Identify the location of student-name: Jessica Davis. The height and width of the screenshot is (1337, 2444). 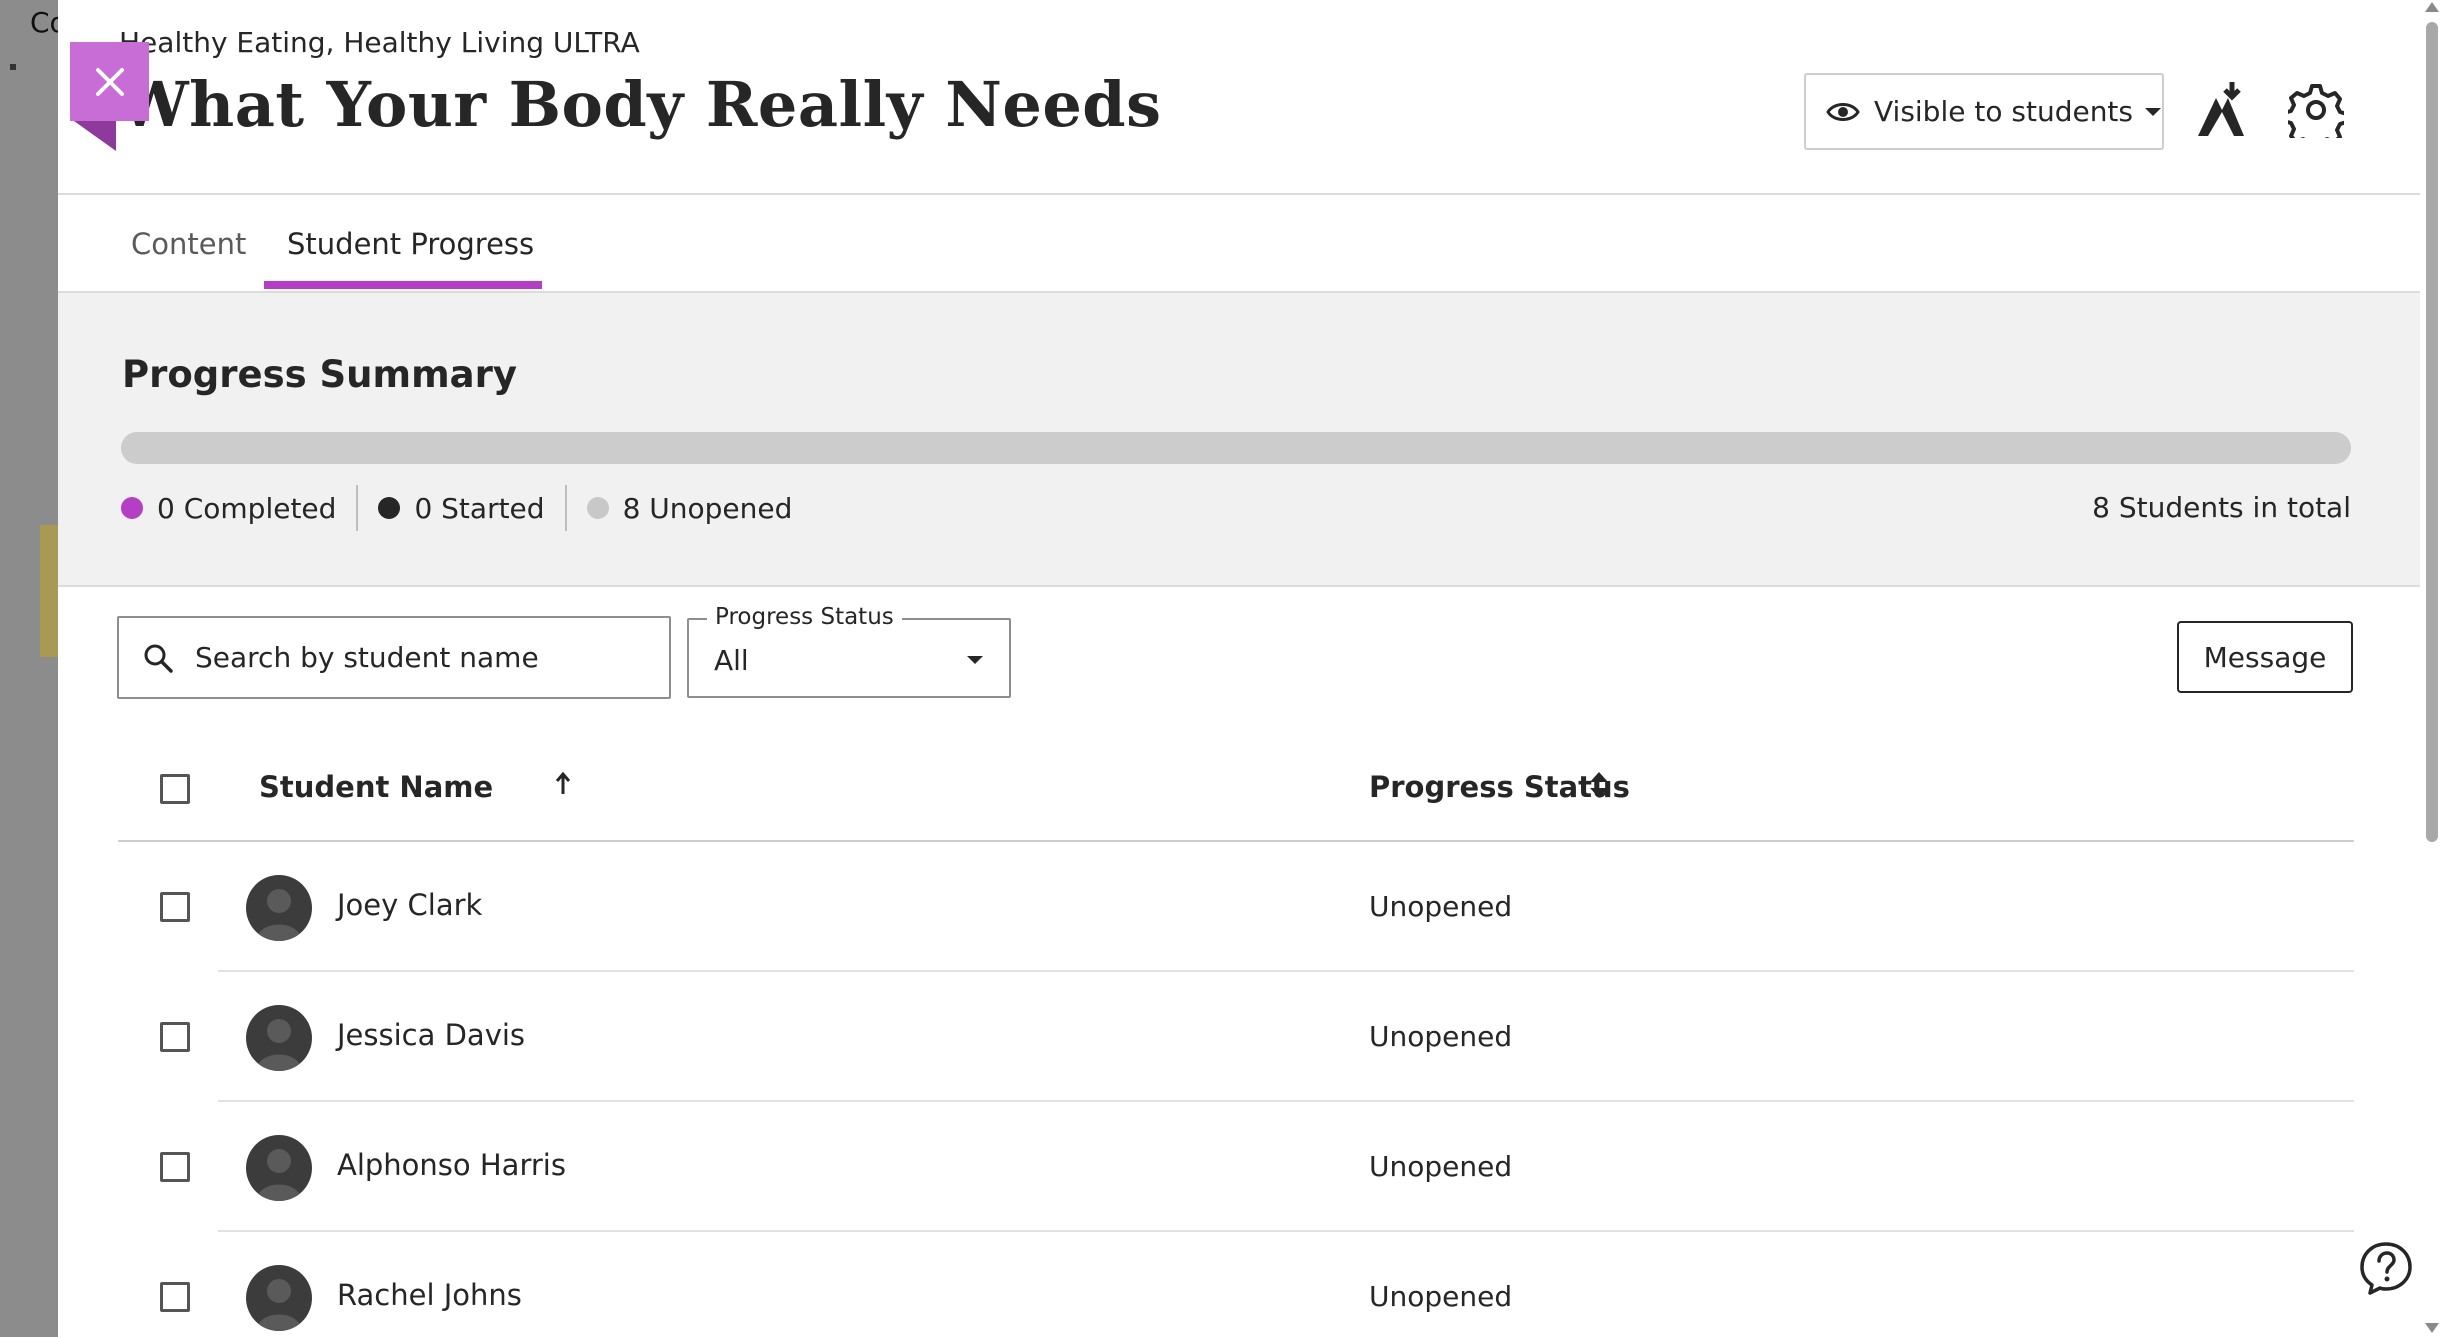
(431, 1035).